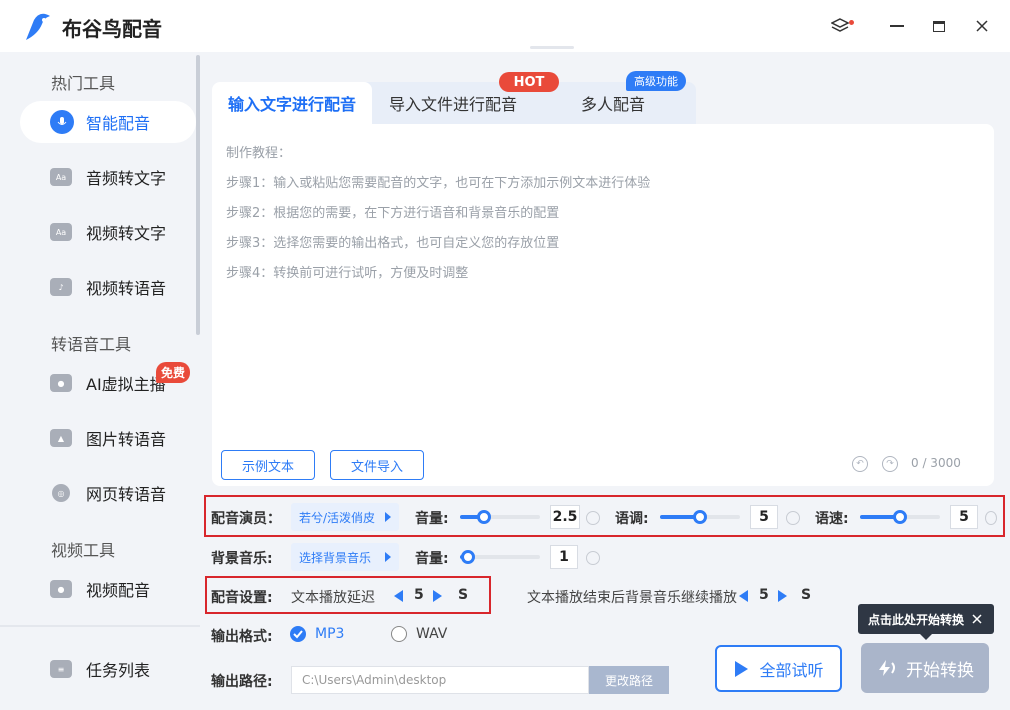  Describe the element at coordinates (841, 26) in the screenshot. I see `layers-icon` at that location.